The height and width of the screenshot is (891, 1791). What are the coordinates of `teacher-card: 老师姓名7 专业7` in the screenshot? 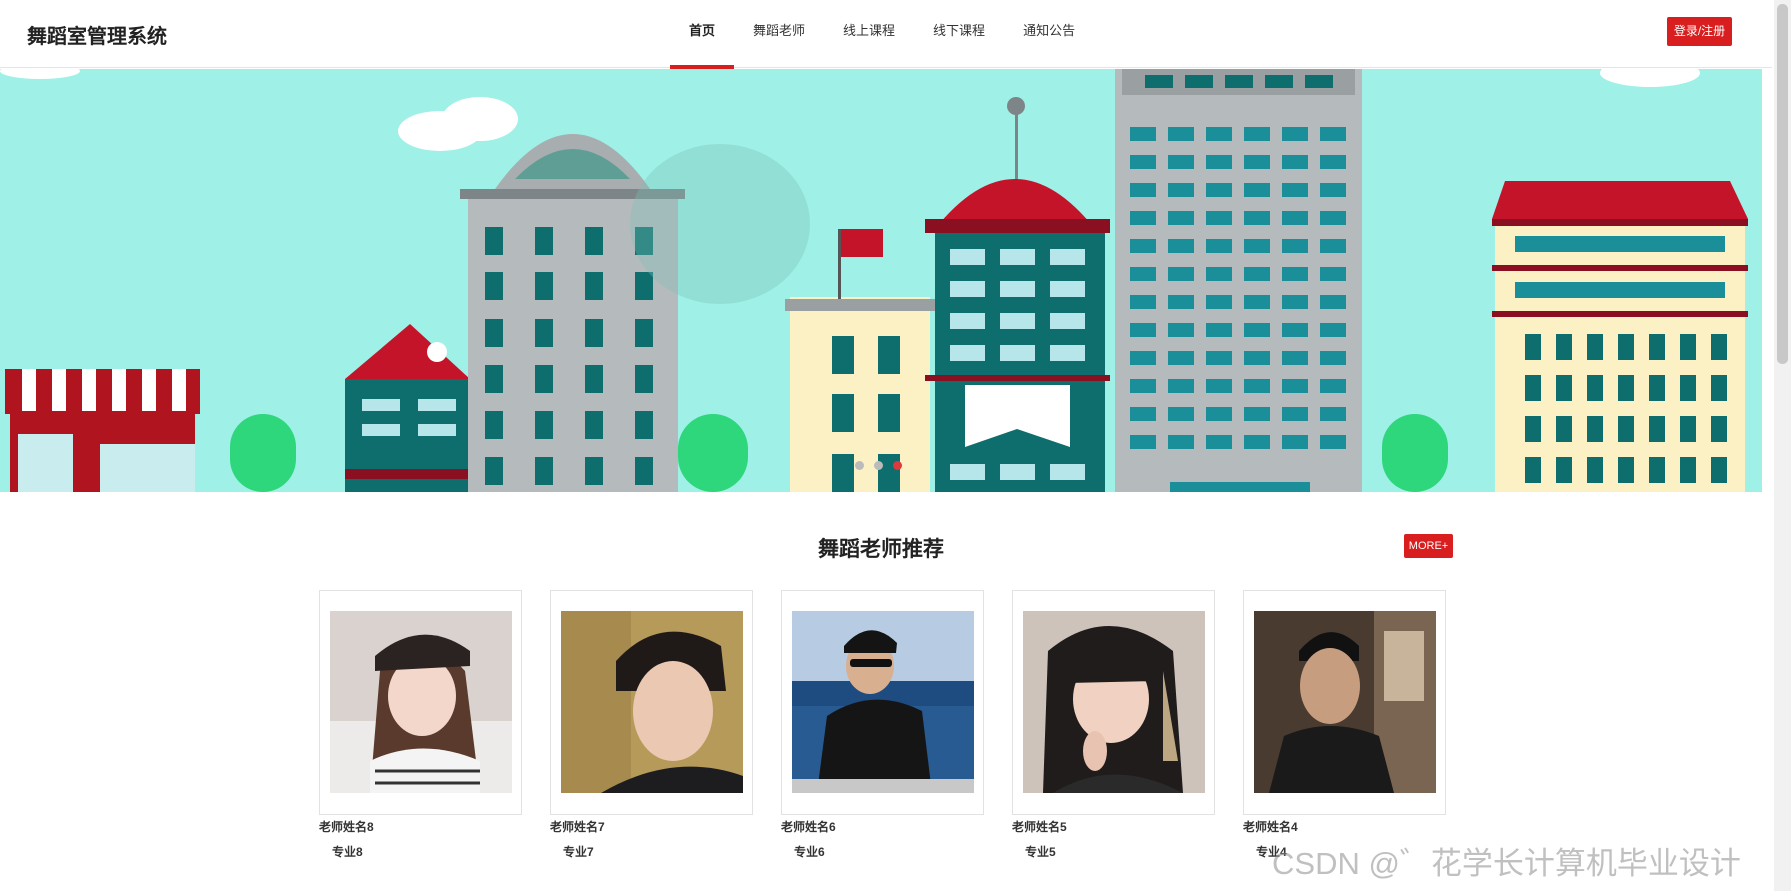 It's located at (651, 725).